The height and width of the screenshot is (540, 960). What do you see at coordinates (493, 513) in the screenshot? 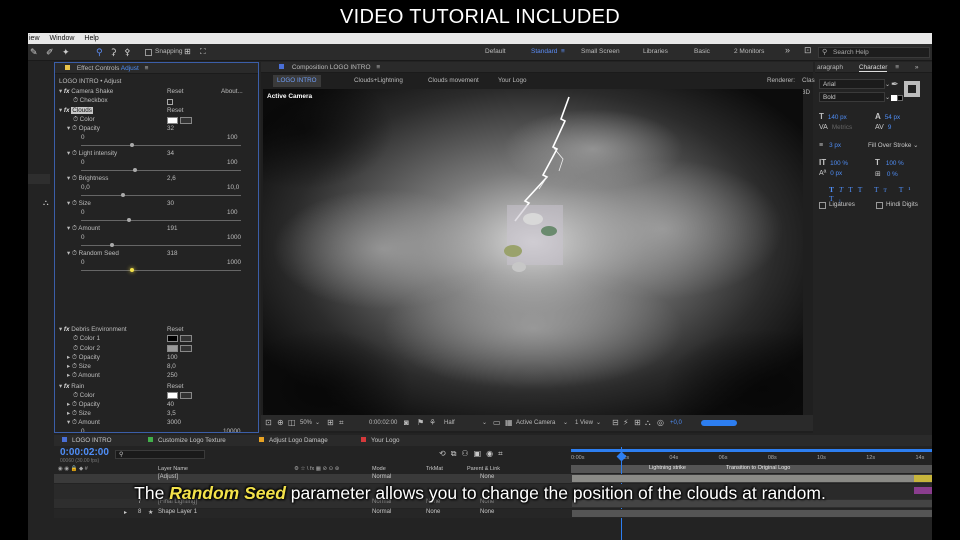
I see `layer-row-8: ▸ 8 ★ Shape Layer 1 Normal None None` at bounding box center [493, 513].